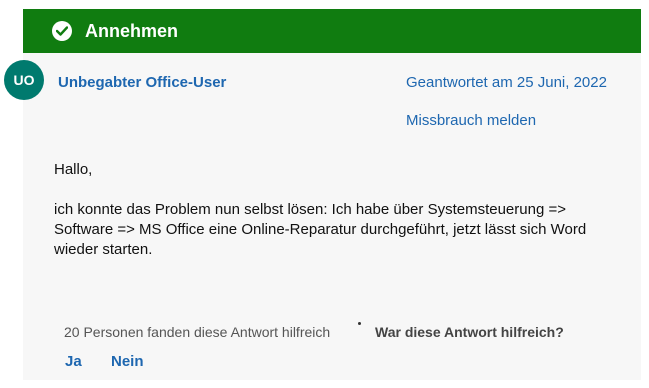  I want to click on author-name-link: Unbegabter Office-User, so click(142, 83).